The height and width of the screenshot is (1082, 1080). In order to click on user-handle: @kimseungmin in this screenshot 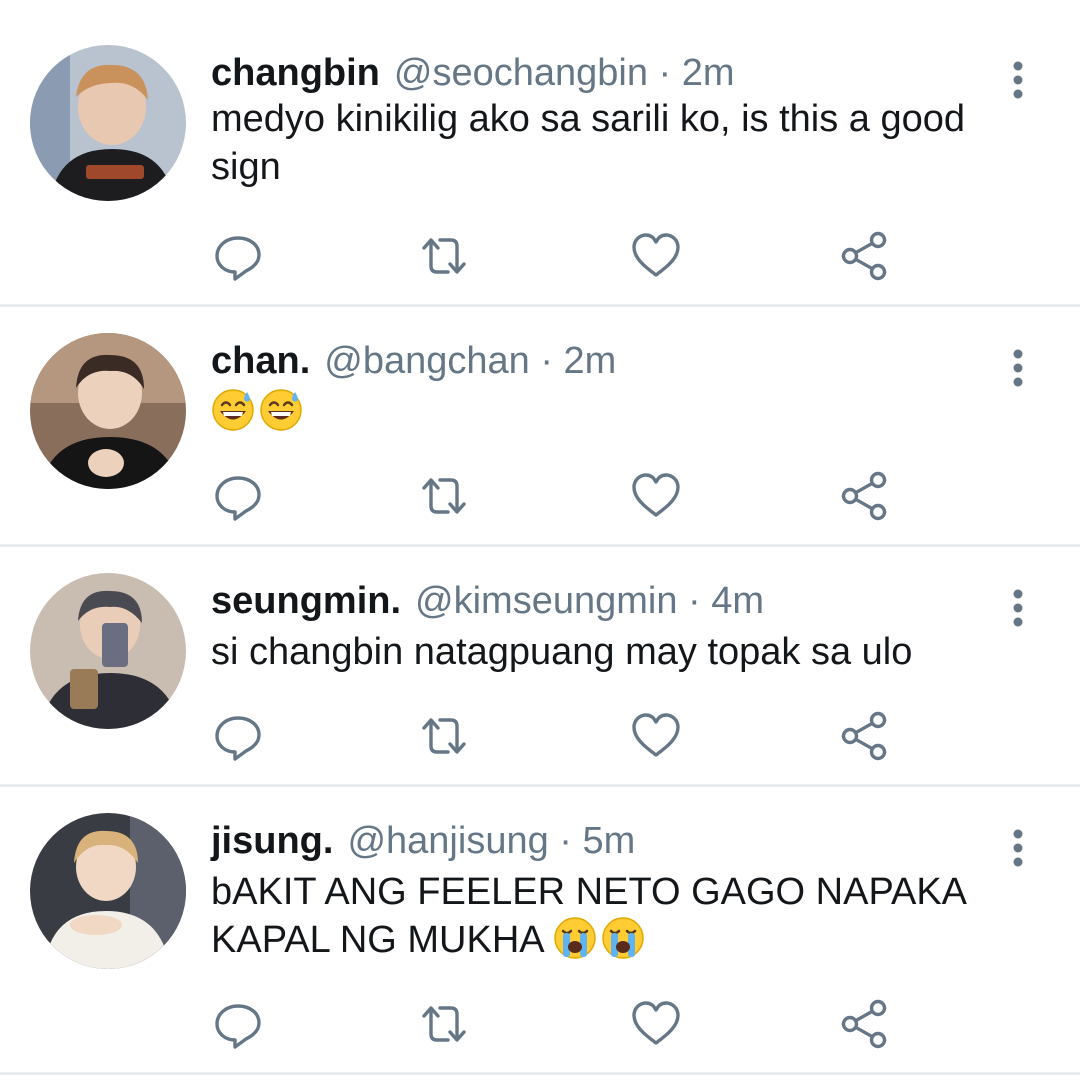, I will do `click(546, 601)`.